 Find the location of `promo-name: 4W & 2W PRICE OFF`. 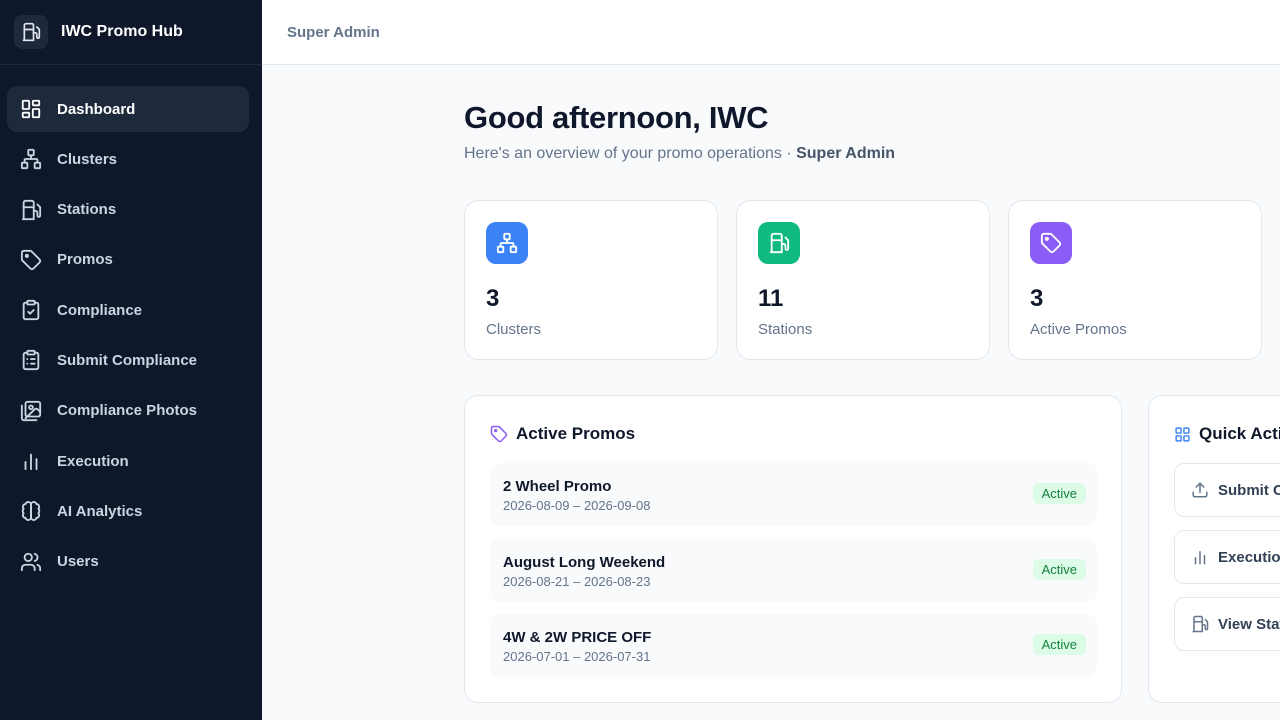

promo-name: 4W & 2W PRICE OFF is located at coordinates (577, 637).